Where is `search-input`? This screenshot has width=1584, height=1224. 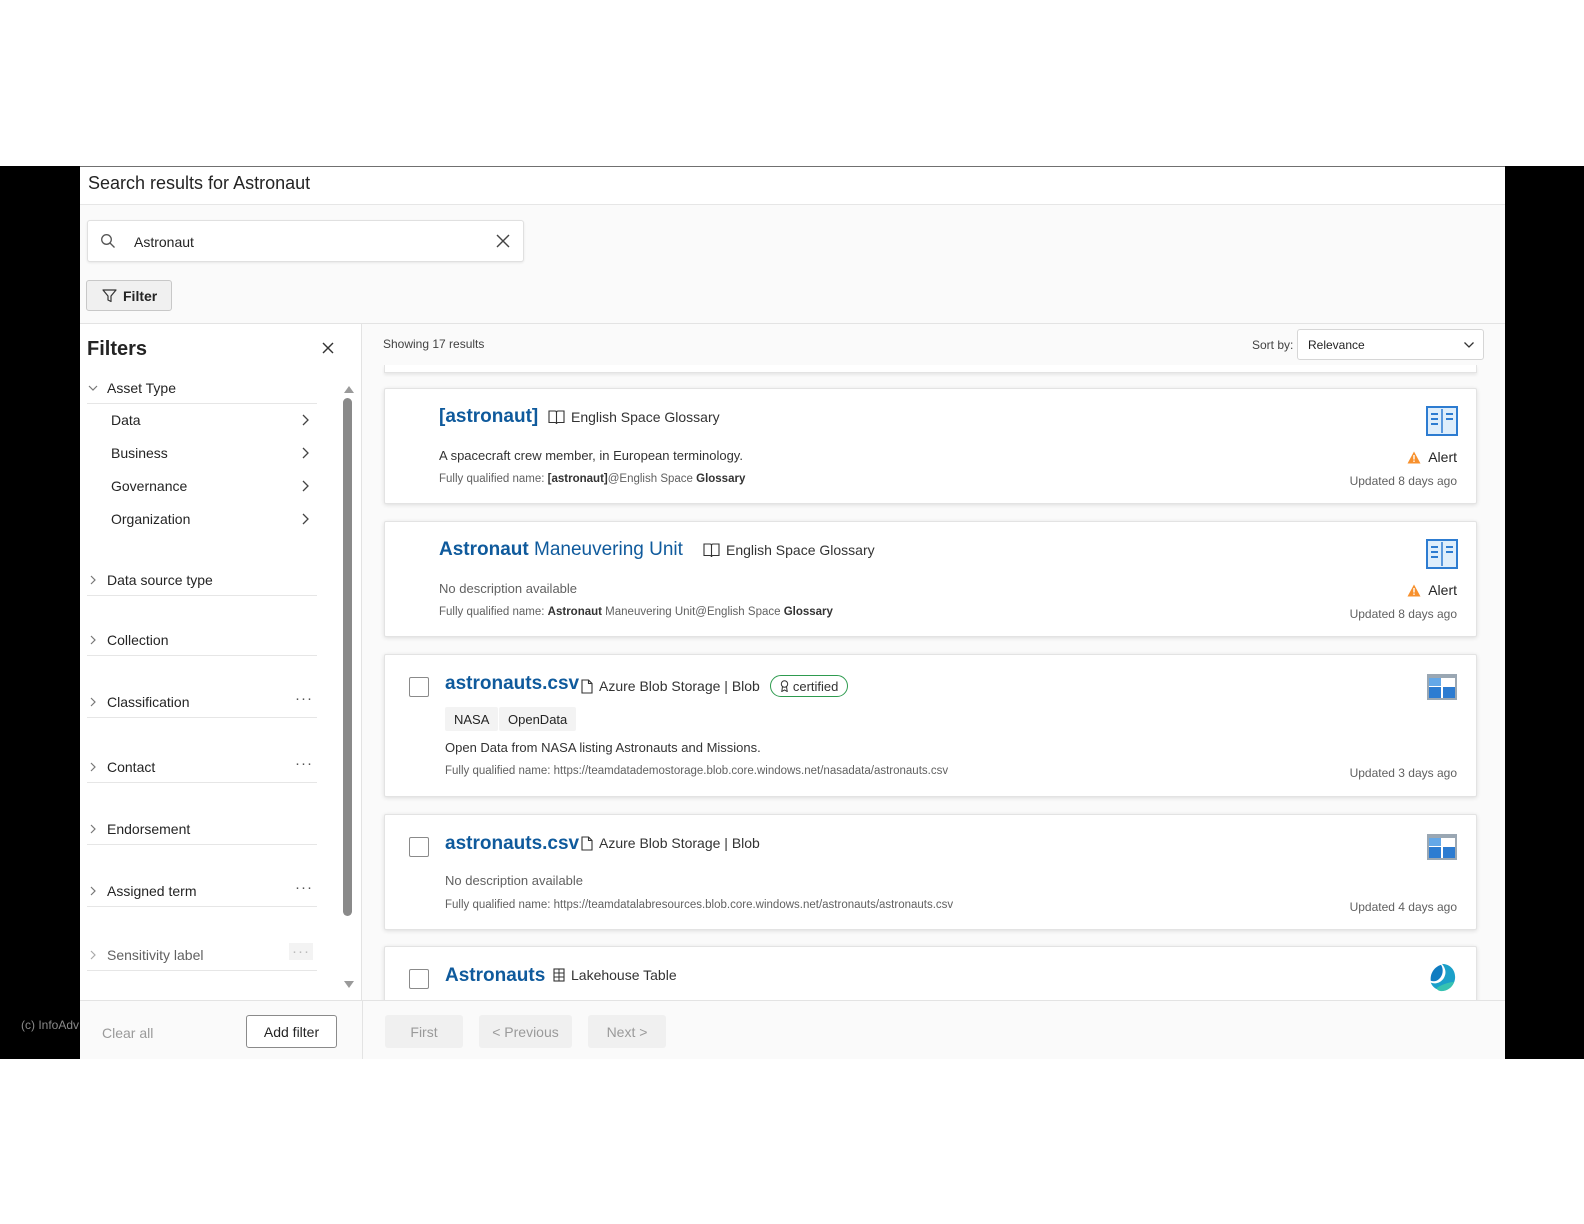 search-input is located at coordinates (304, 242).